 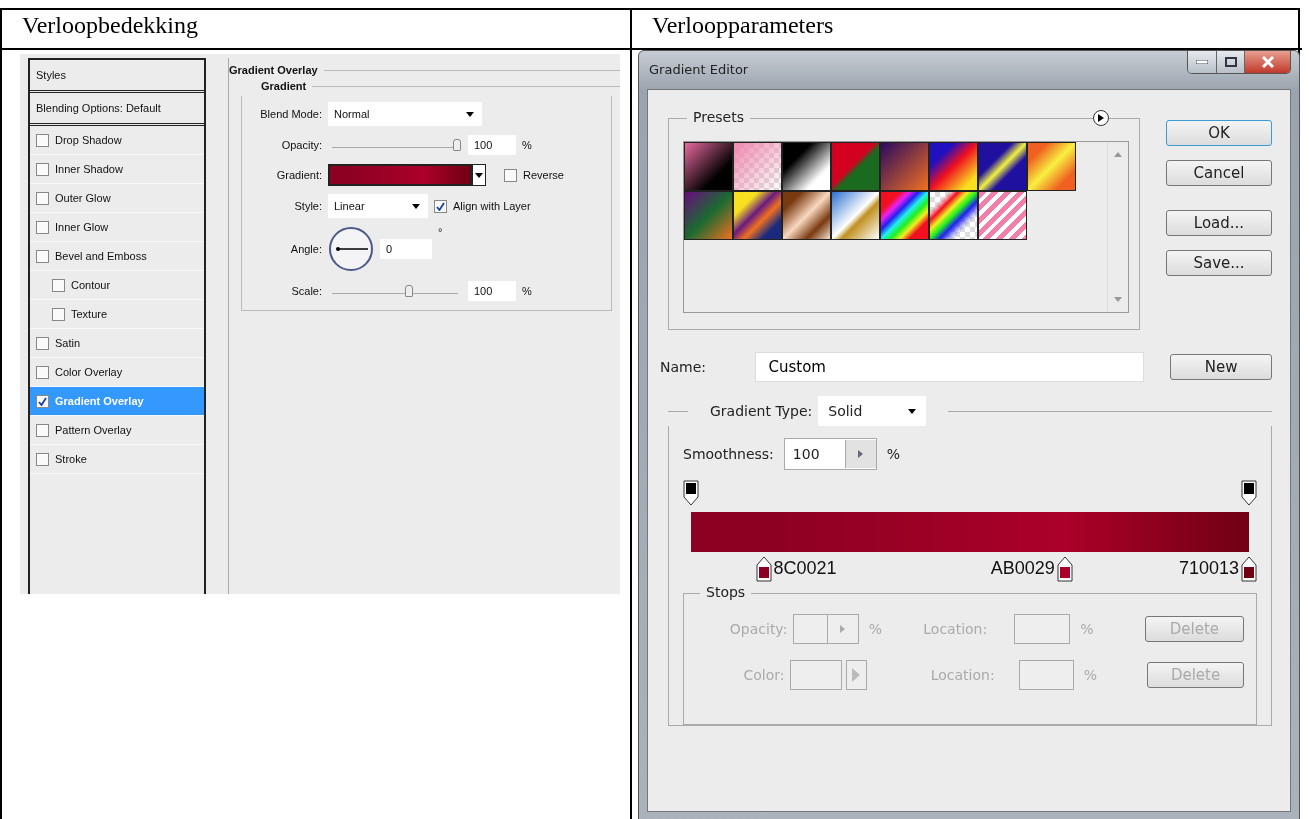 I want to click on style-list-item: Inner Shadow, so click(x=117, y=169).